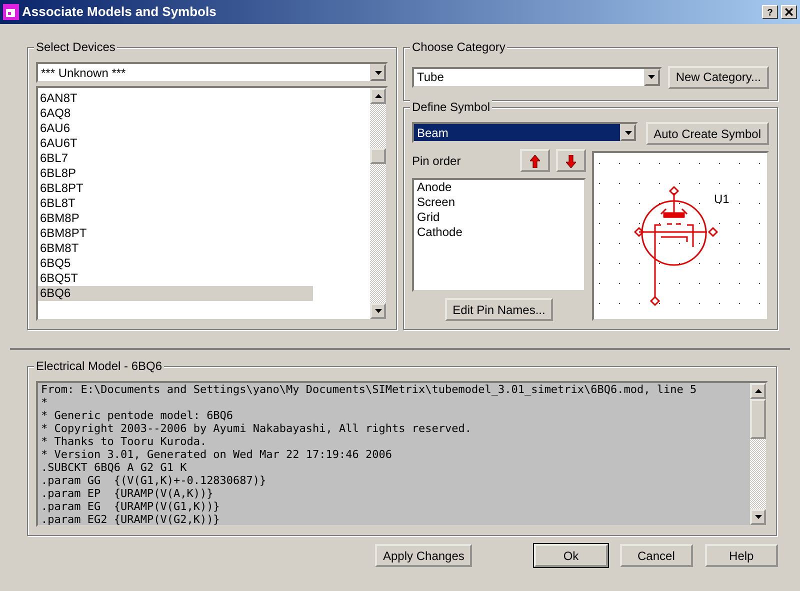  Describe the element at coordinates (175, 278) in the screenshot. I see `device-item: 6BQ5T` at that location.